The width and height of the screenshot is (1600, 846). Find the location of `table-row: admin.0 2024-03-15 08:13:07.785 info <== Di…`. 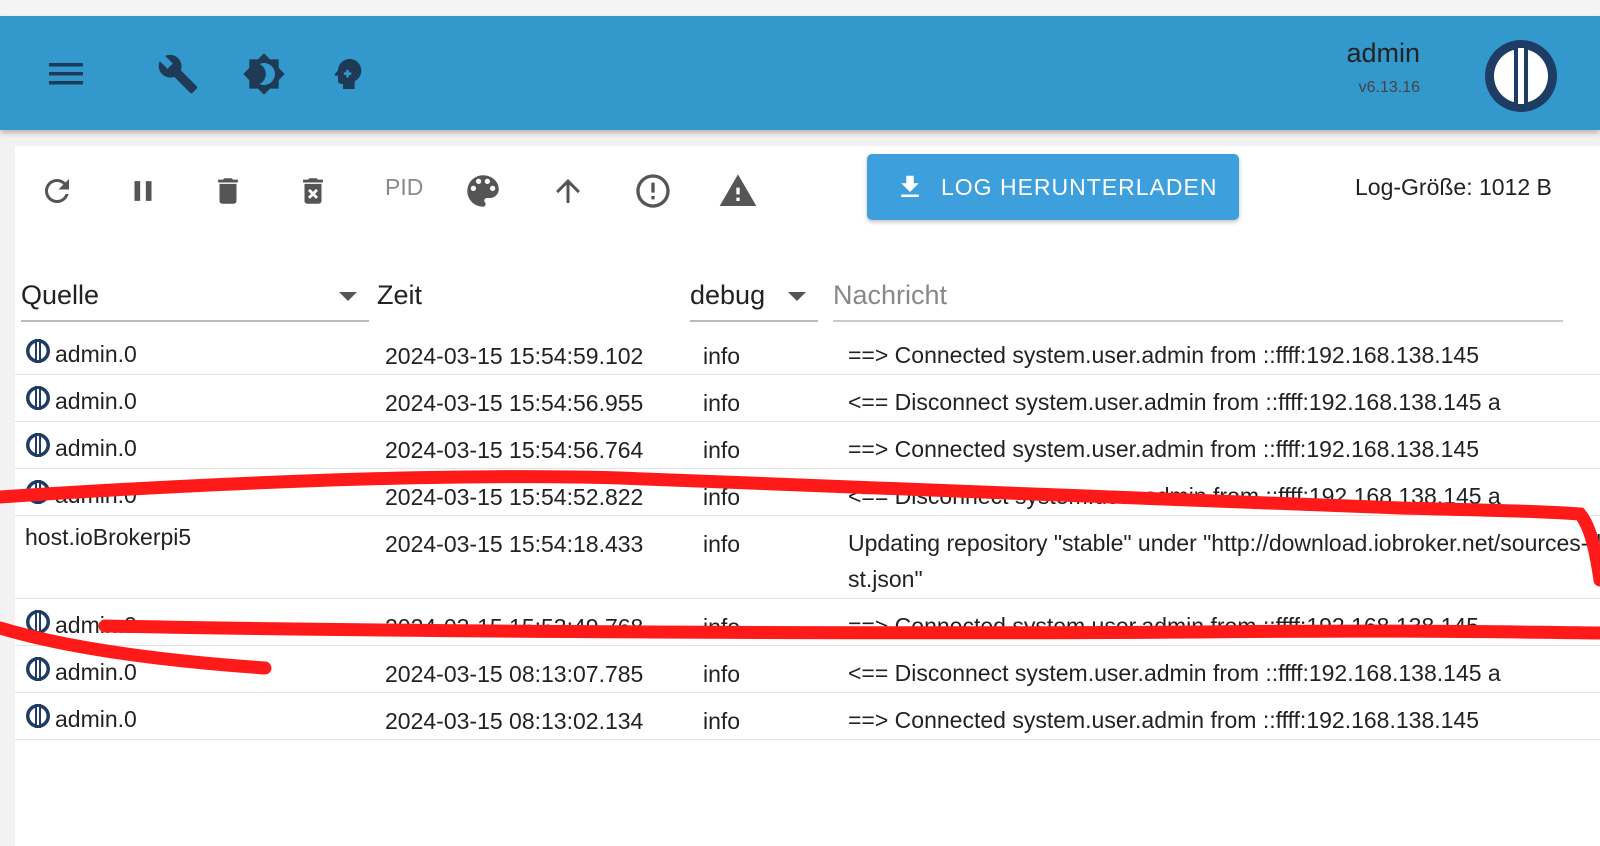

table-row: admin.0 2024-03-15 08:13:07.785 info <== Di… is located at coordinates (807, 669).